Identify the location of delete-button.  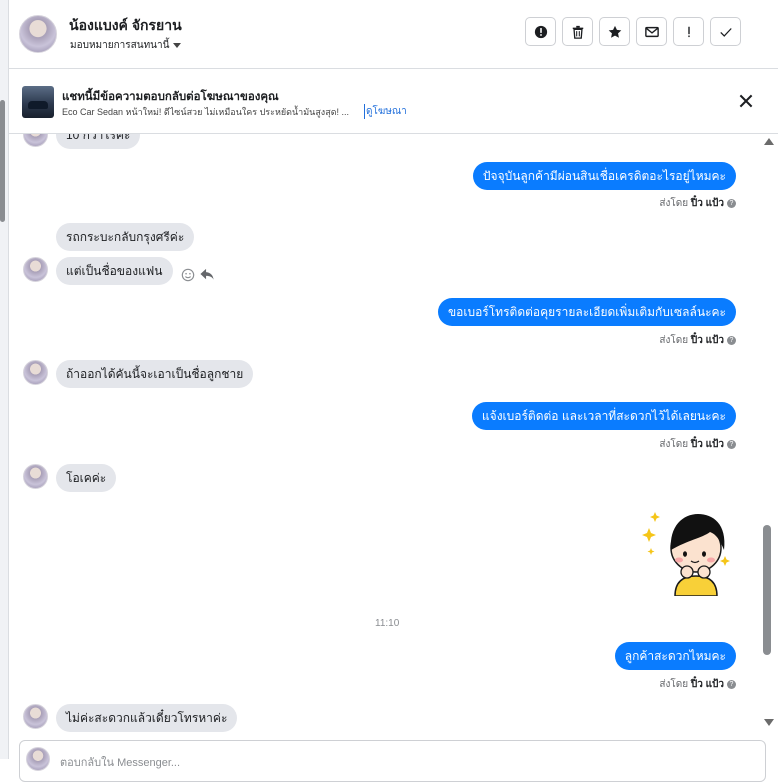
(577, 31).